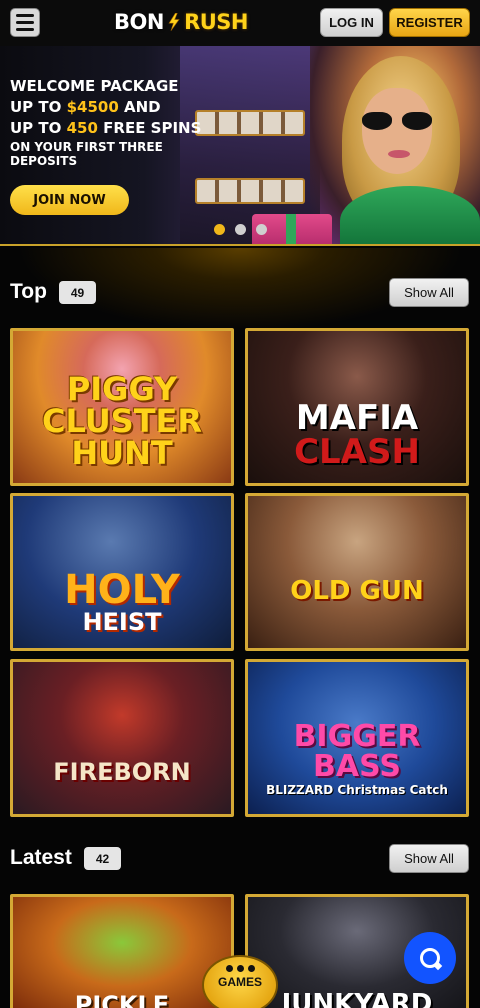 This screenshot has width=480, height=1008. I want to click on logo-text-right: RUSH, so click(216, 22).